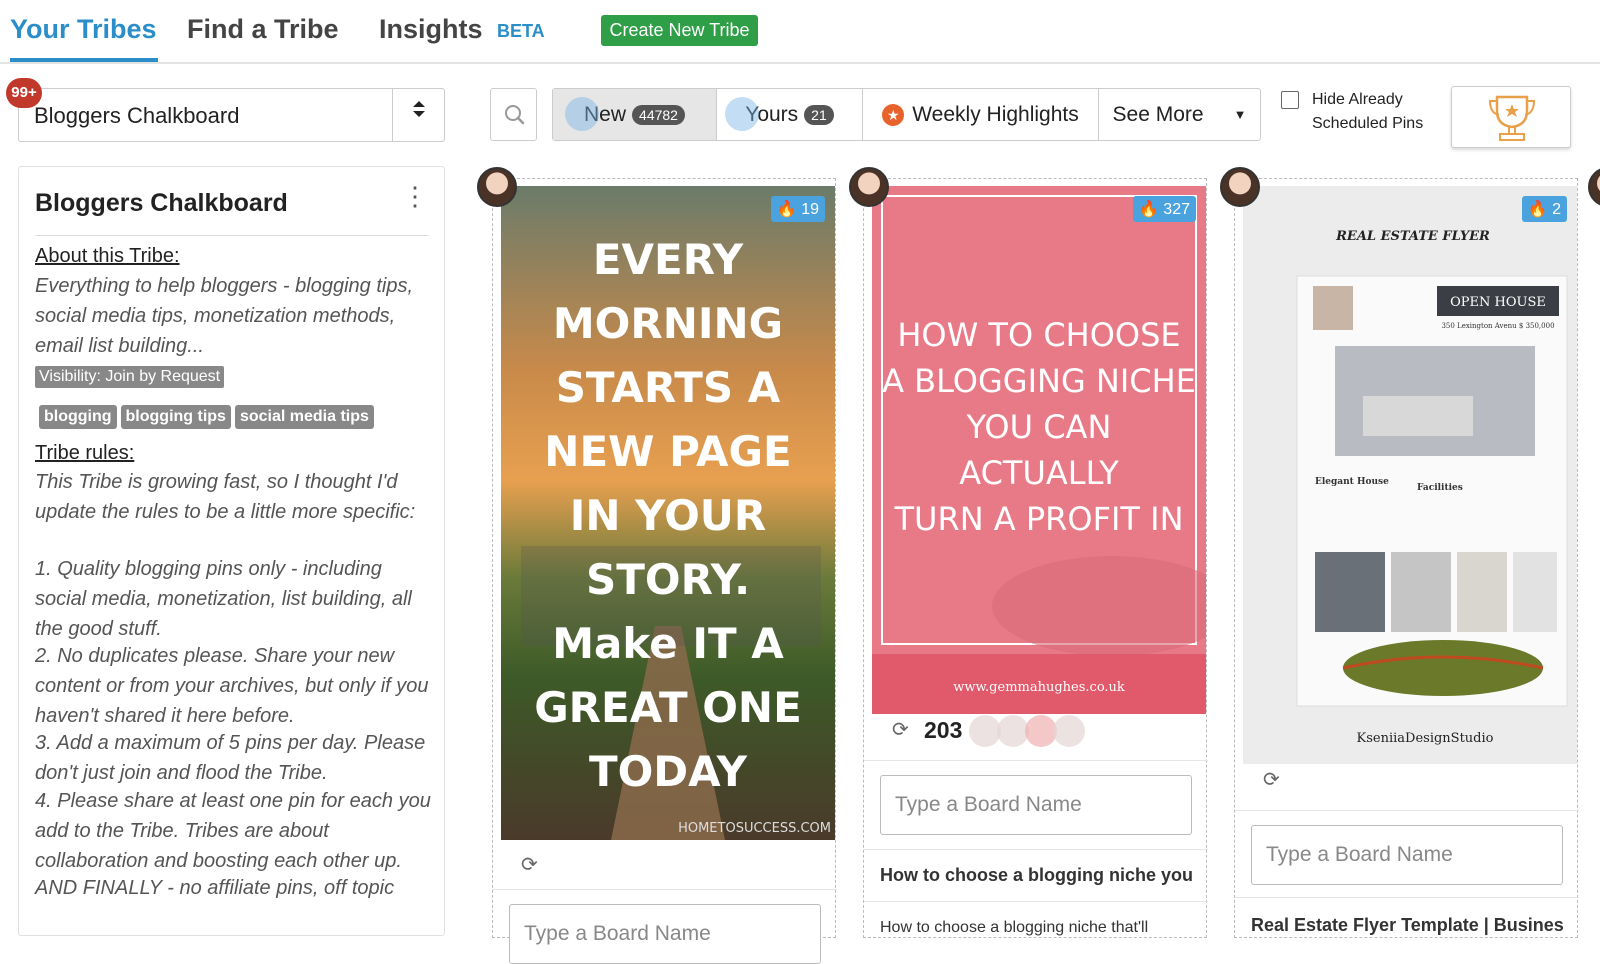 The width and height of the screenshot is (1600, 964). I want to click on tab-your-tribes: Your Tribes, so click(84, 37).